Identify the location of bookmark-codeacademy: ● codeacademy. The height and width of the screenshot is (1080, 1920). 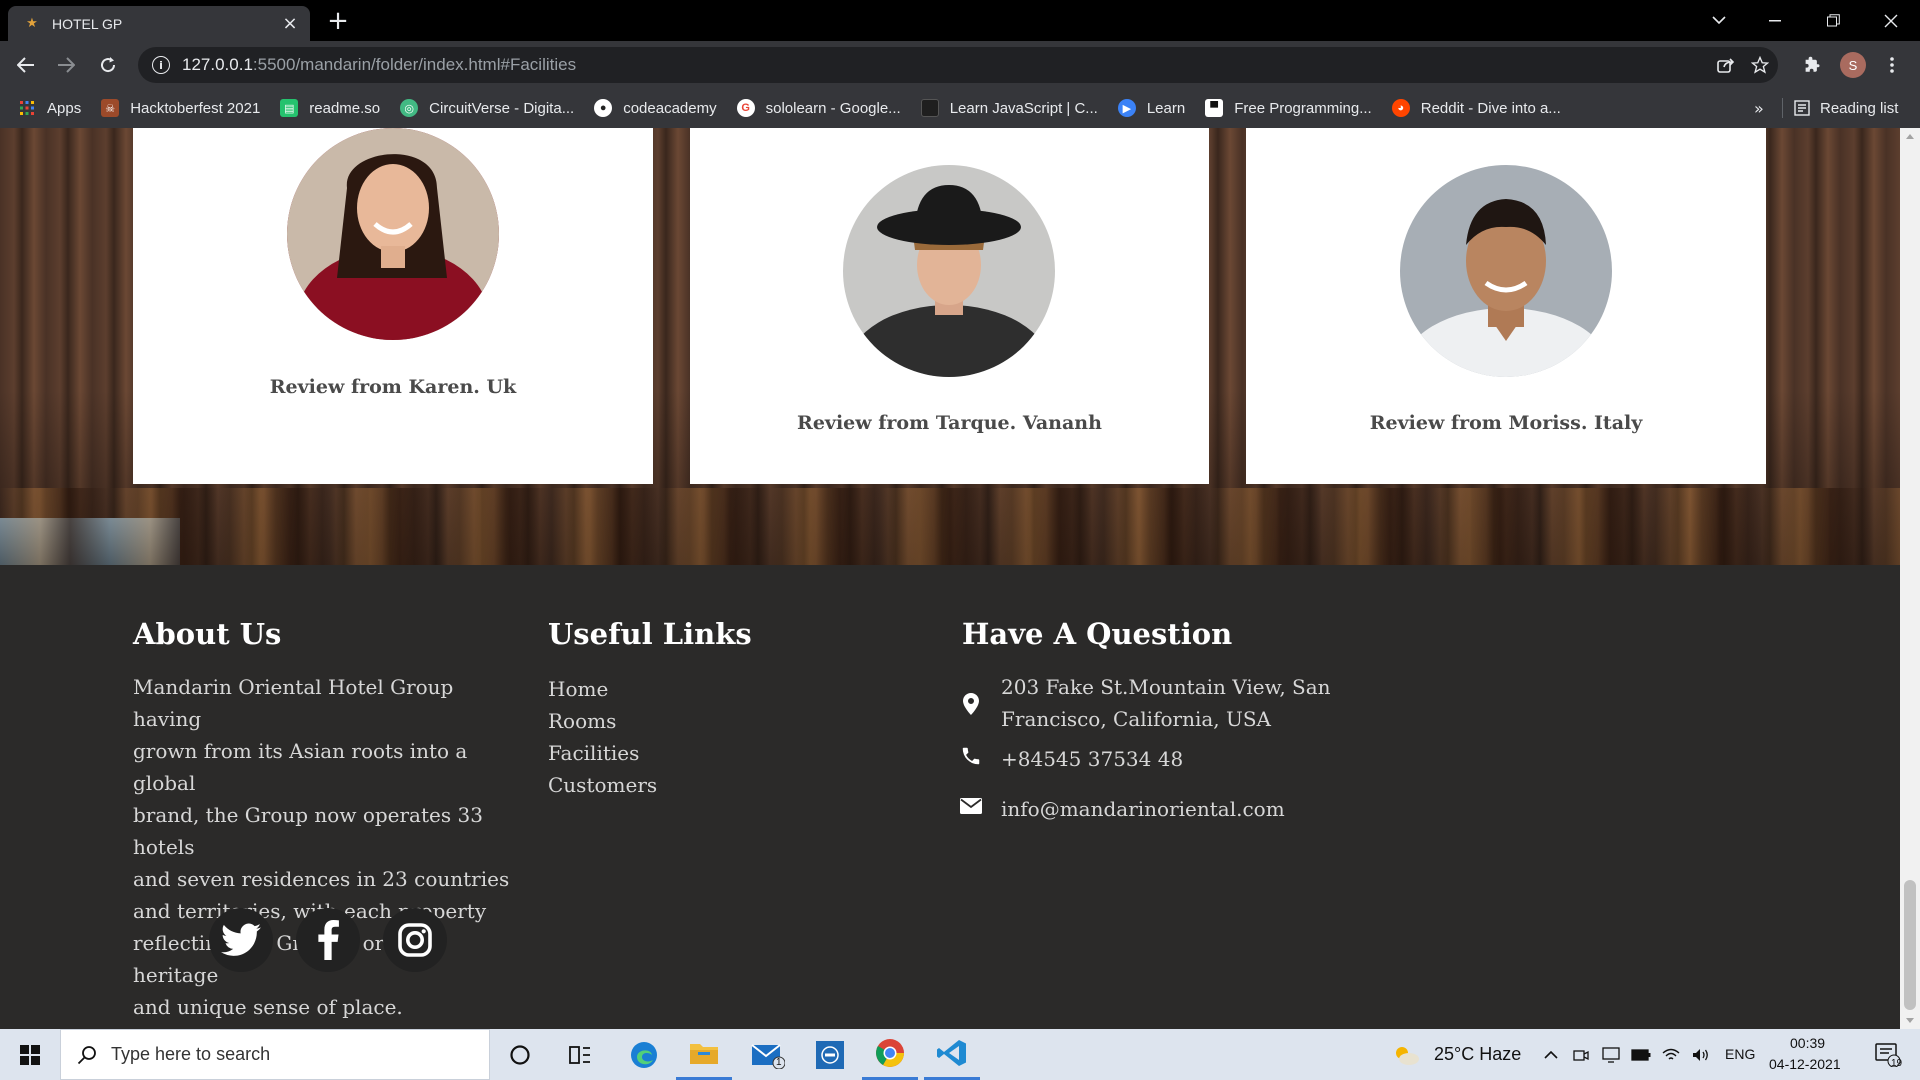
(655, 108).